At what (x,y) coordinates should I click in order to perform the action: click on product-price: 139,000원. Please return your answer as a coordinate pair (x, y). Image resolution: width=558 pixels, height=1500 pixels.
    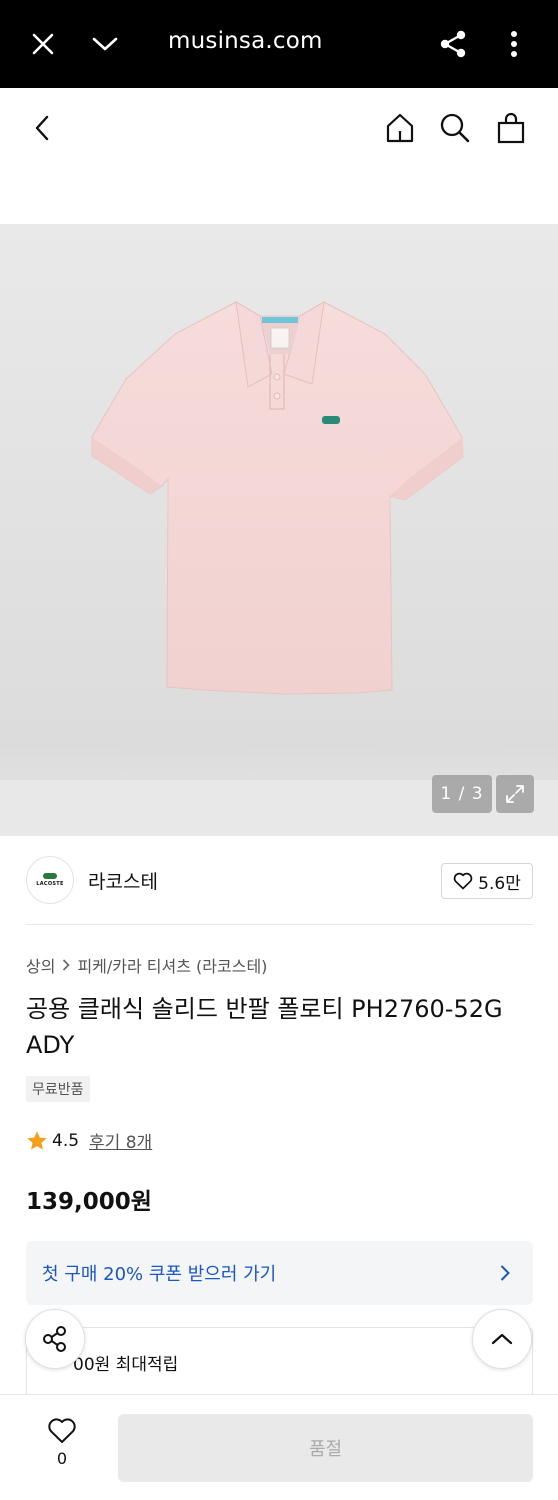
    Looking at the image, I should click on (89, 1202).